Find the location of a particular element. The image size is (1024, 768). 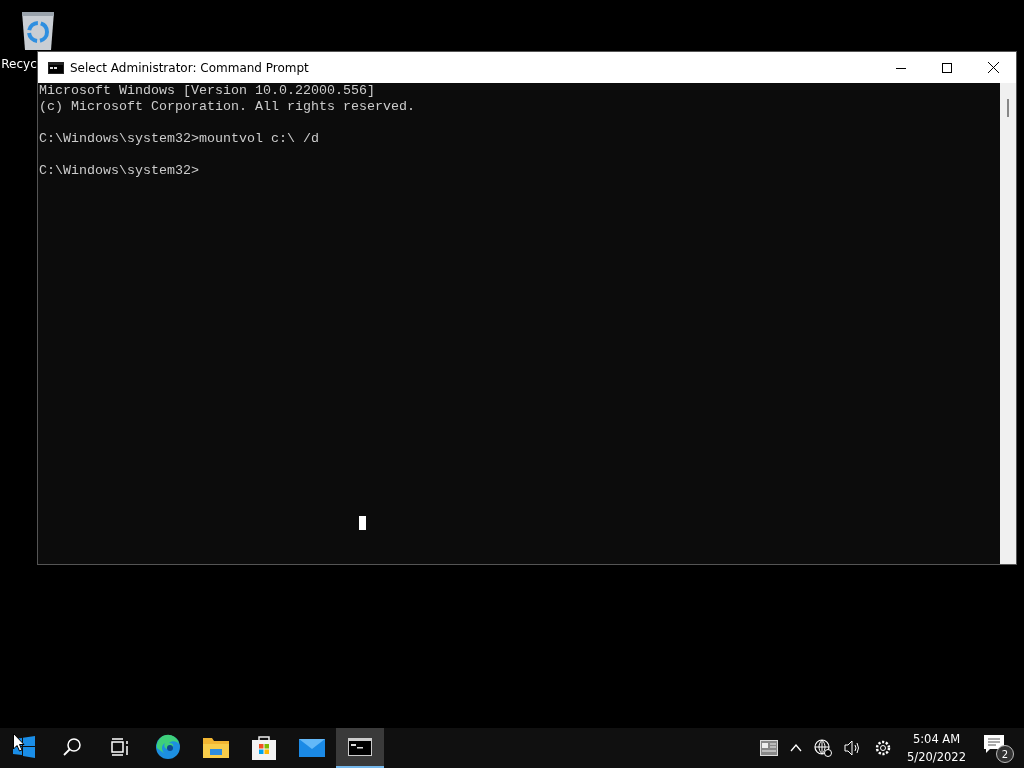

recycle-bin-icon is located at coordinates (38, 31).